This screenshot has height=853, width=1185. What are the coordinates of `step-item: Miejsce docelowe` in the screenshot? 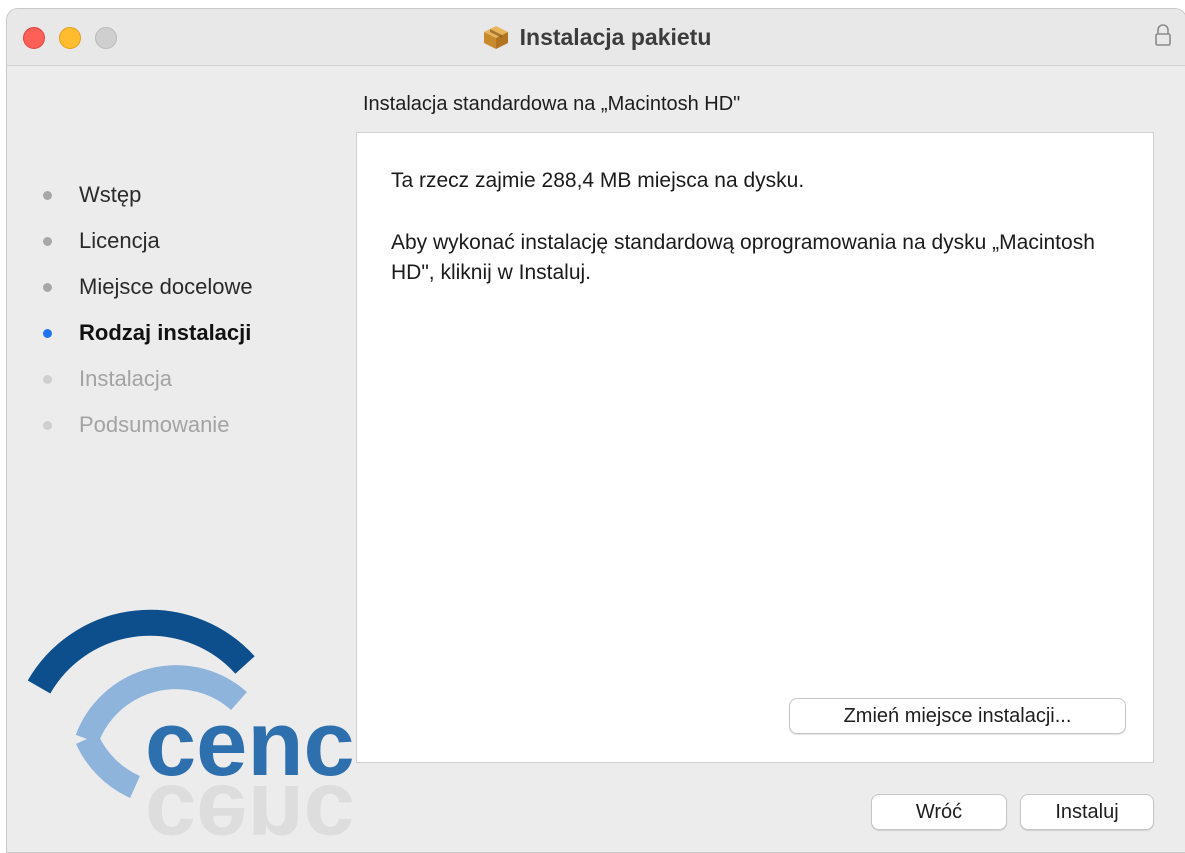 It's located at (147, 287).